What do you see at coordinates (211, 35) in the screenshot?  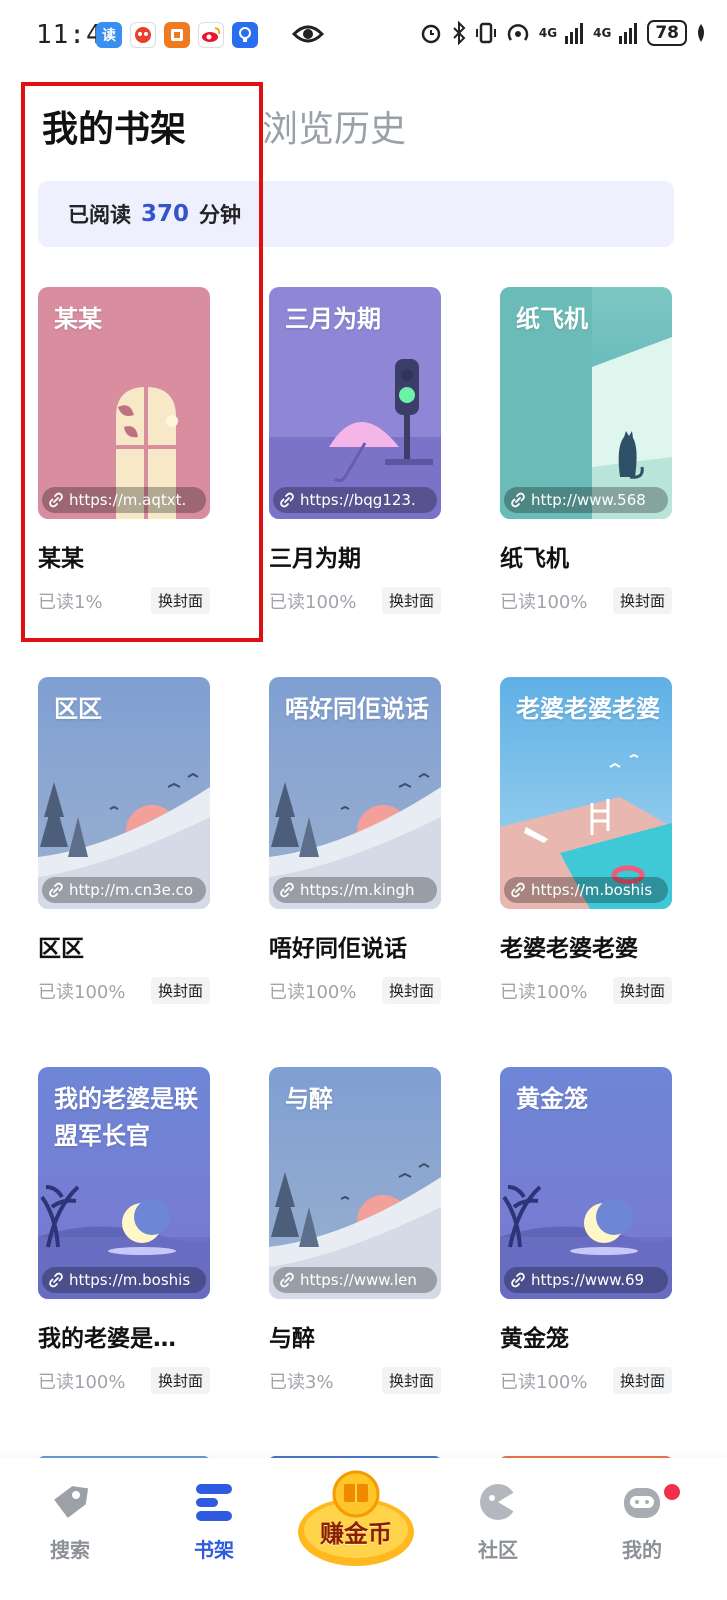 I see `weibo-icon` at bounding box center [211, 35].